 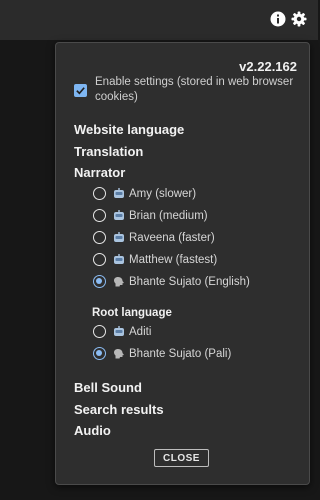 What do you see at coordinates (181, 458) in the screenshot?
I see `close-button: CLOSE` at bounding box center [181, 458].